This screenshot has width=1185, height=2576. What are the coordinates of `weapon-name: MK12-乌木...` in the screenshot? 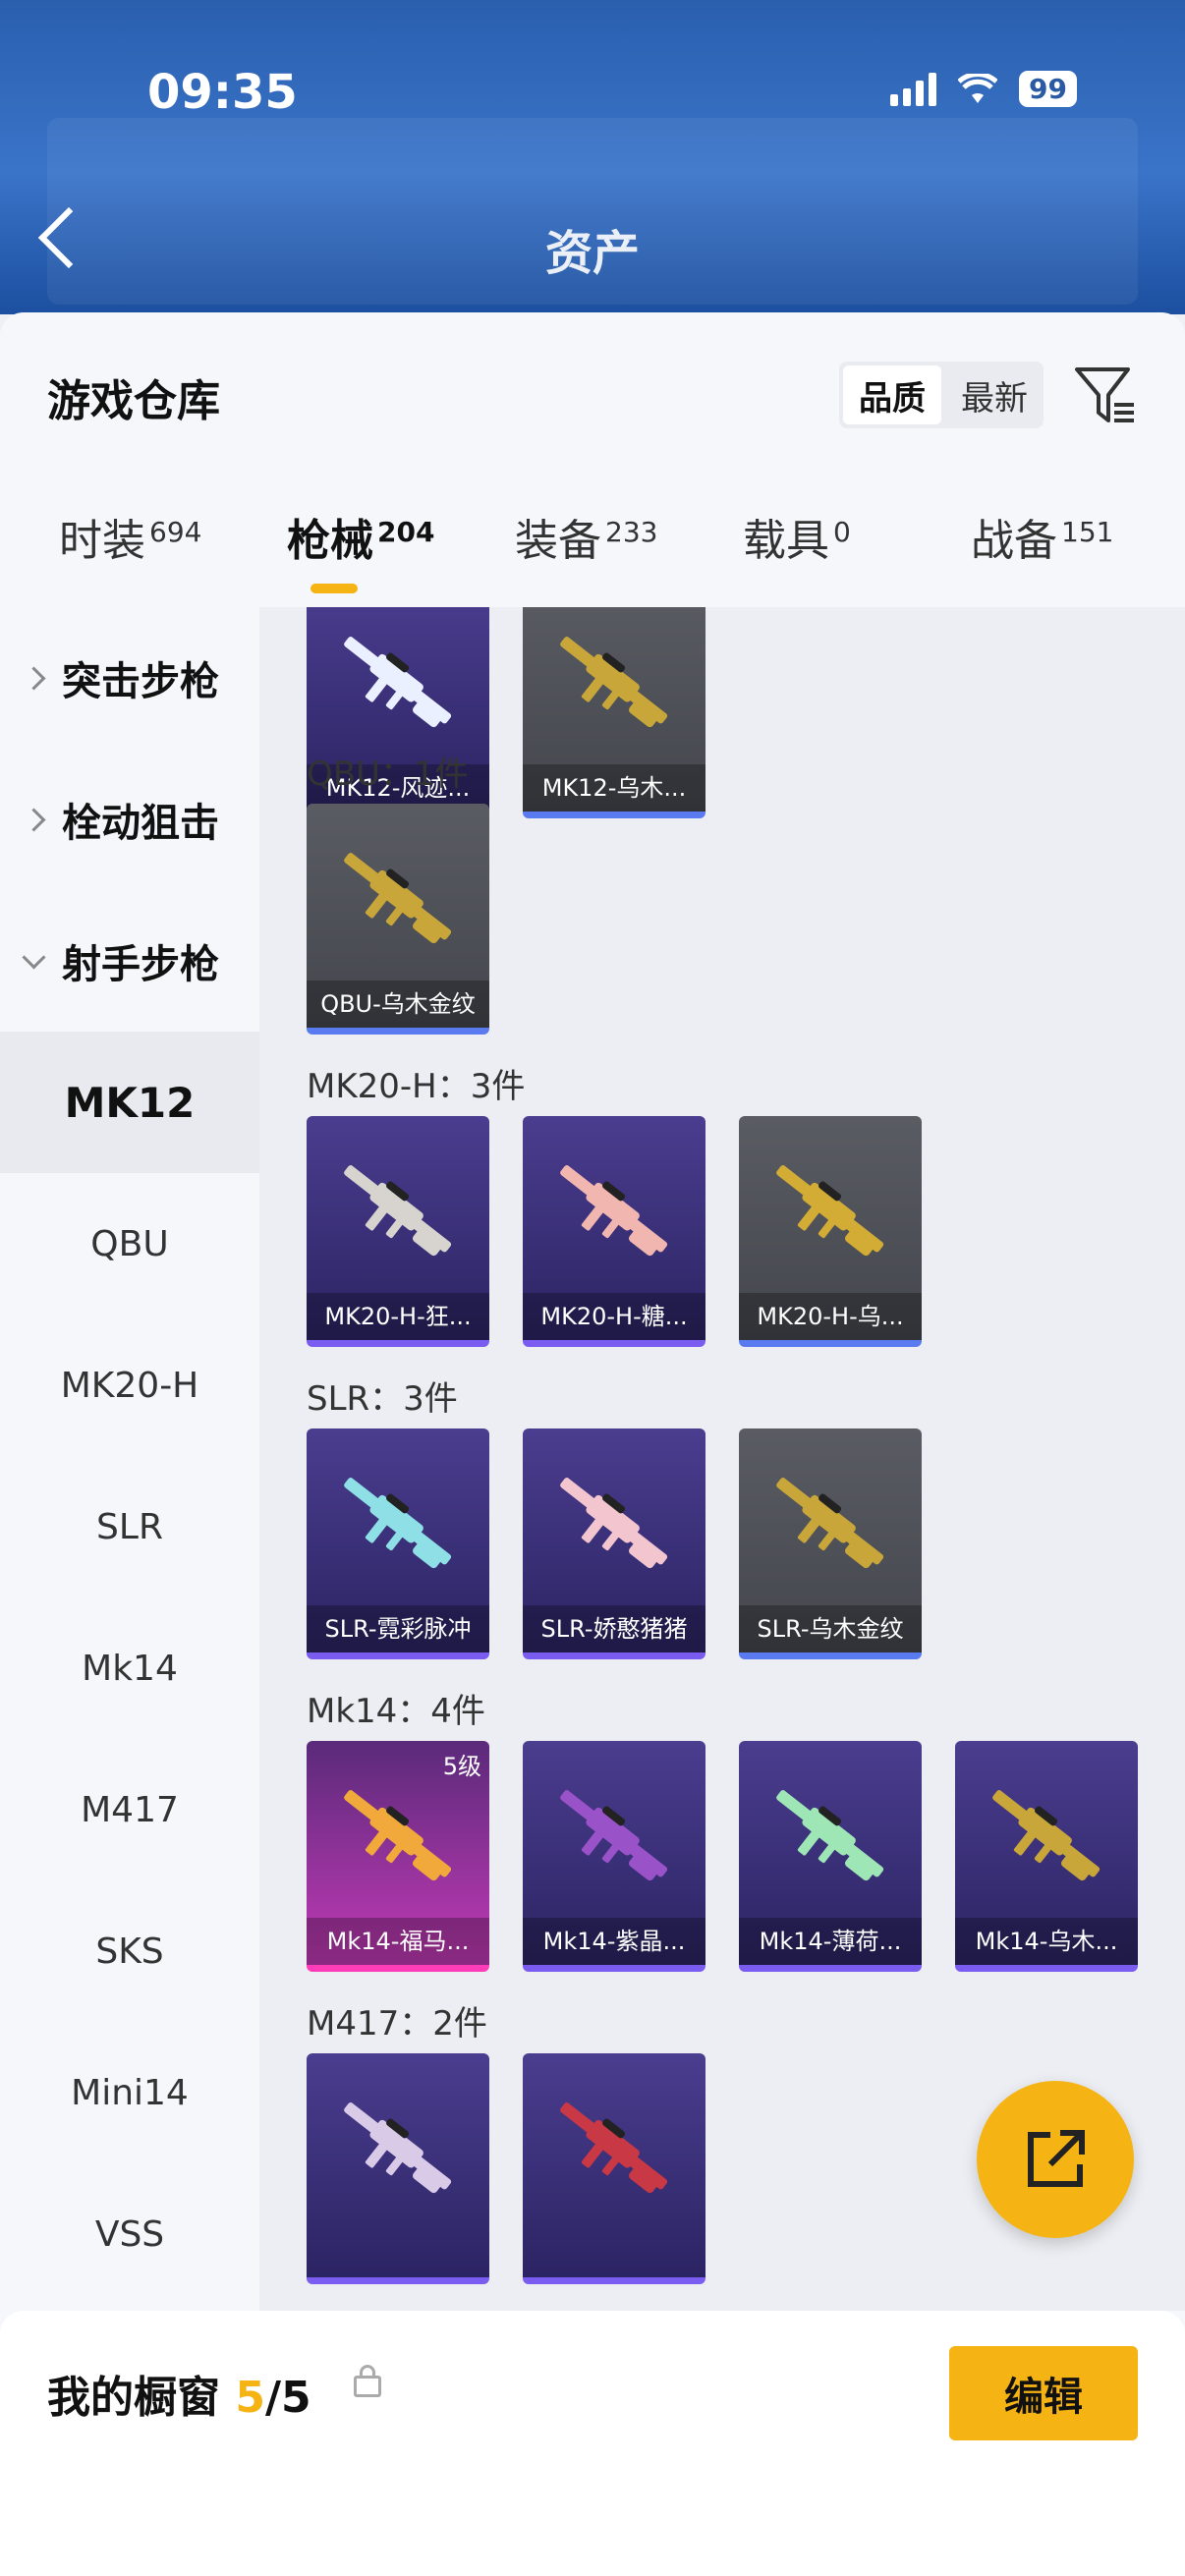 It's located at (614, 788).